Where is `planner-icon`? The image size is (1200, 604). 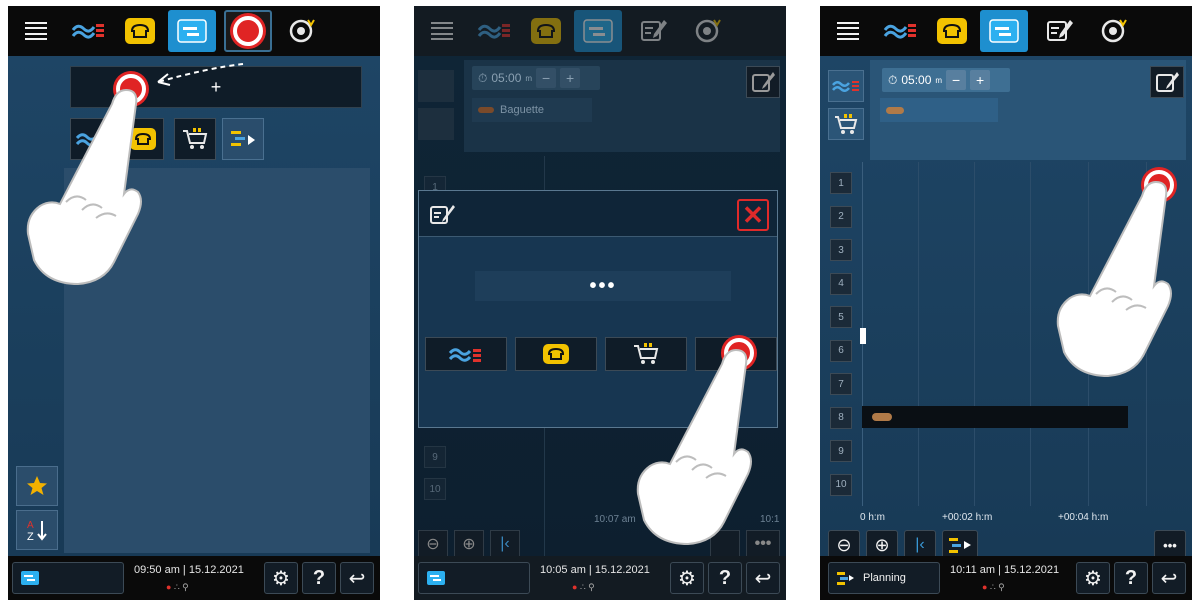
planner-icon is located at coordinates (598, 31).